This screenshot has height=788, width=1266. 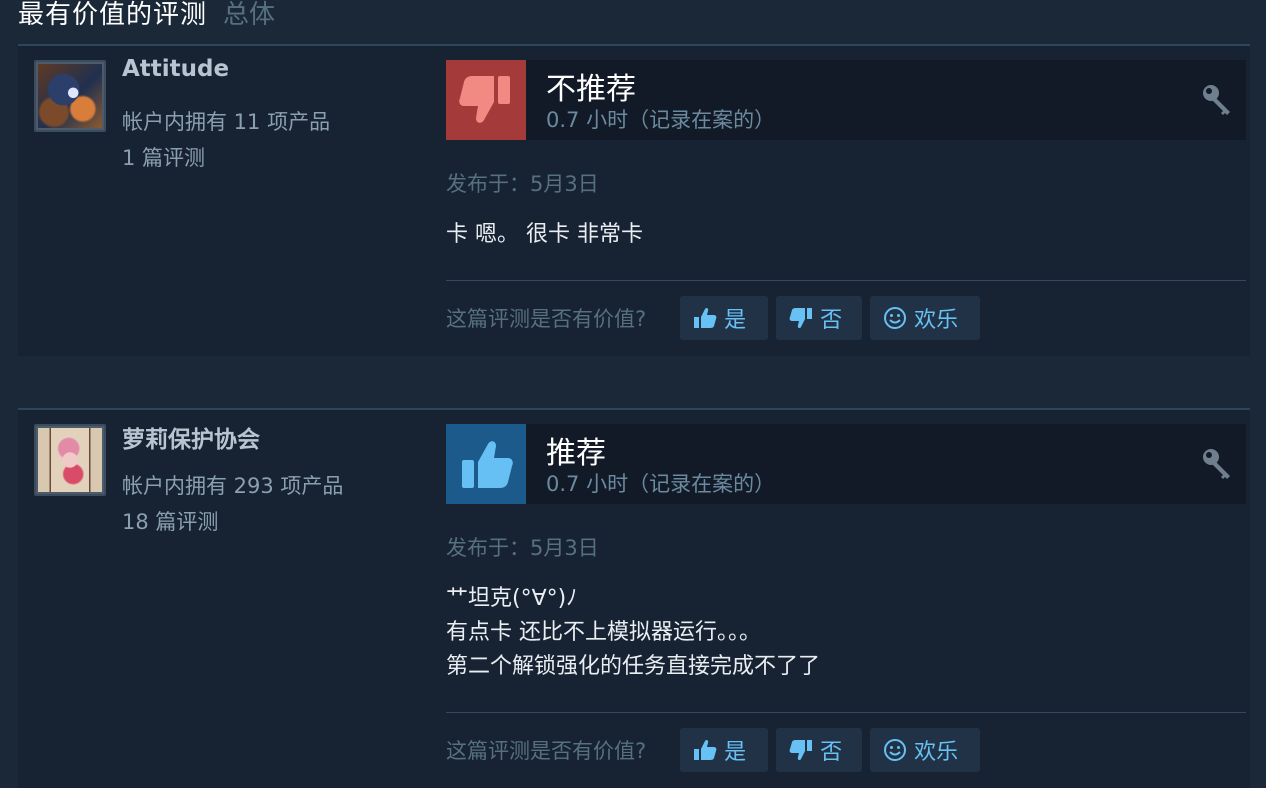 What do you see at coordinates (249, 15) in the screenshot?
I see `section-filter: 总体` at bounding box center [249, 15].